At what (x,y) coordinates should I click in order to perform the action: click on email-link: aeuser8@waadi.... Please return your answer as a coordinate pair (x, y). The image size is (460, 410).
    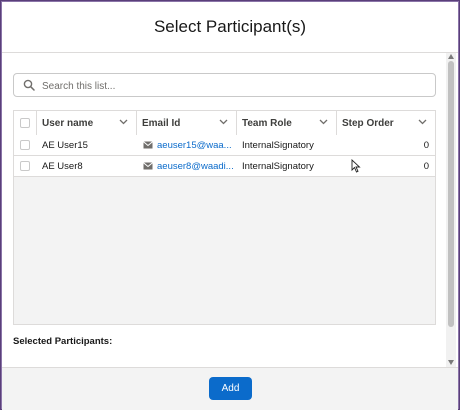
    Looking at the image, I should click on (195, 166).